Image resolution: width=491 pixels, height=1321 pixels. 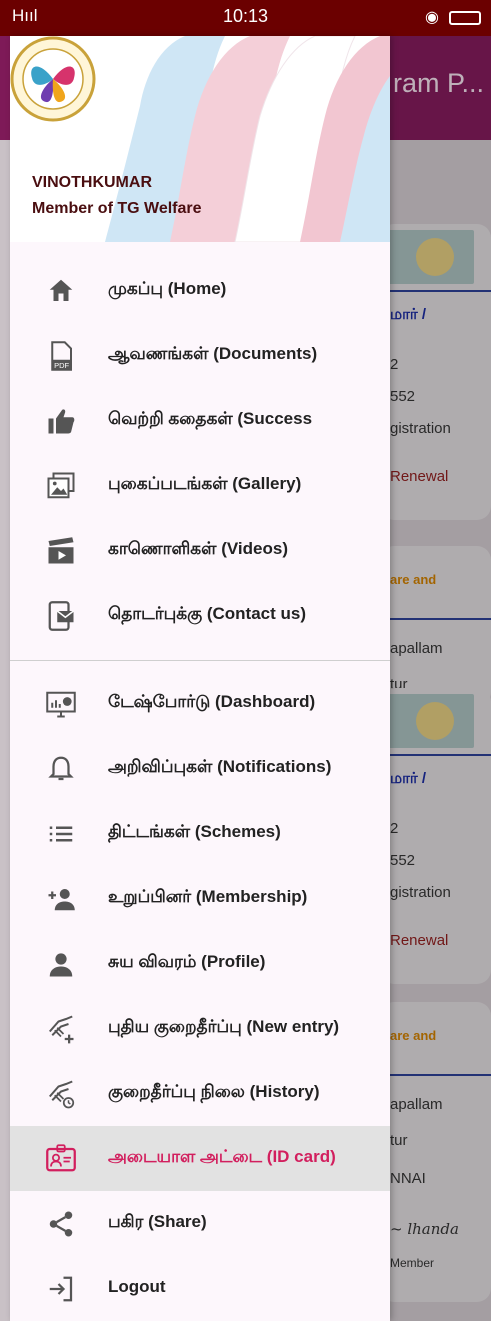 I want to click on svg-text: PDF, so click(x=61, y=365).